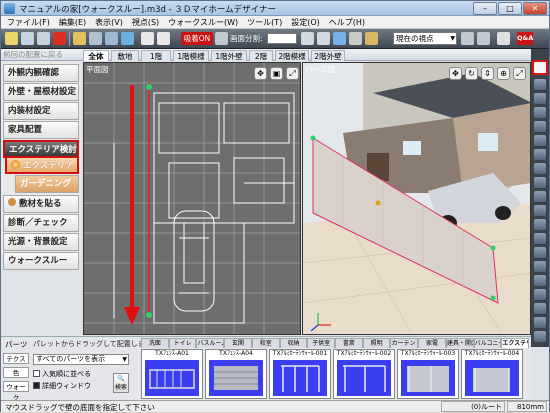 The image size is (550, 413). I want to click on delete-icon, so click(59, 38).